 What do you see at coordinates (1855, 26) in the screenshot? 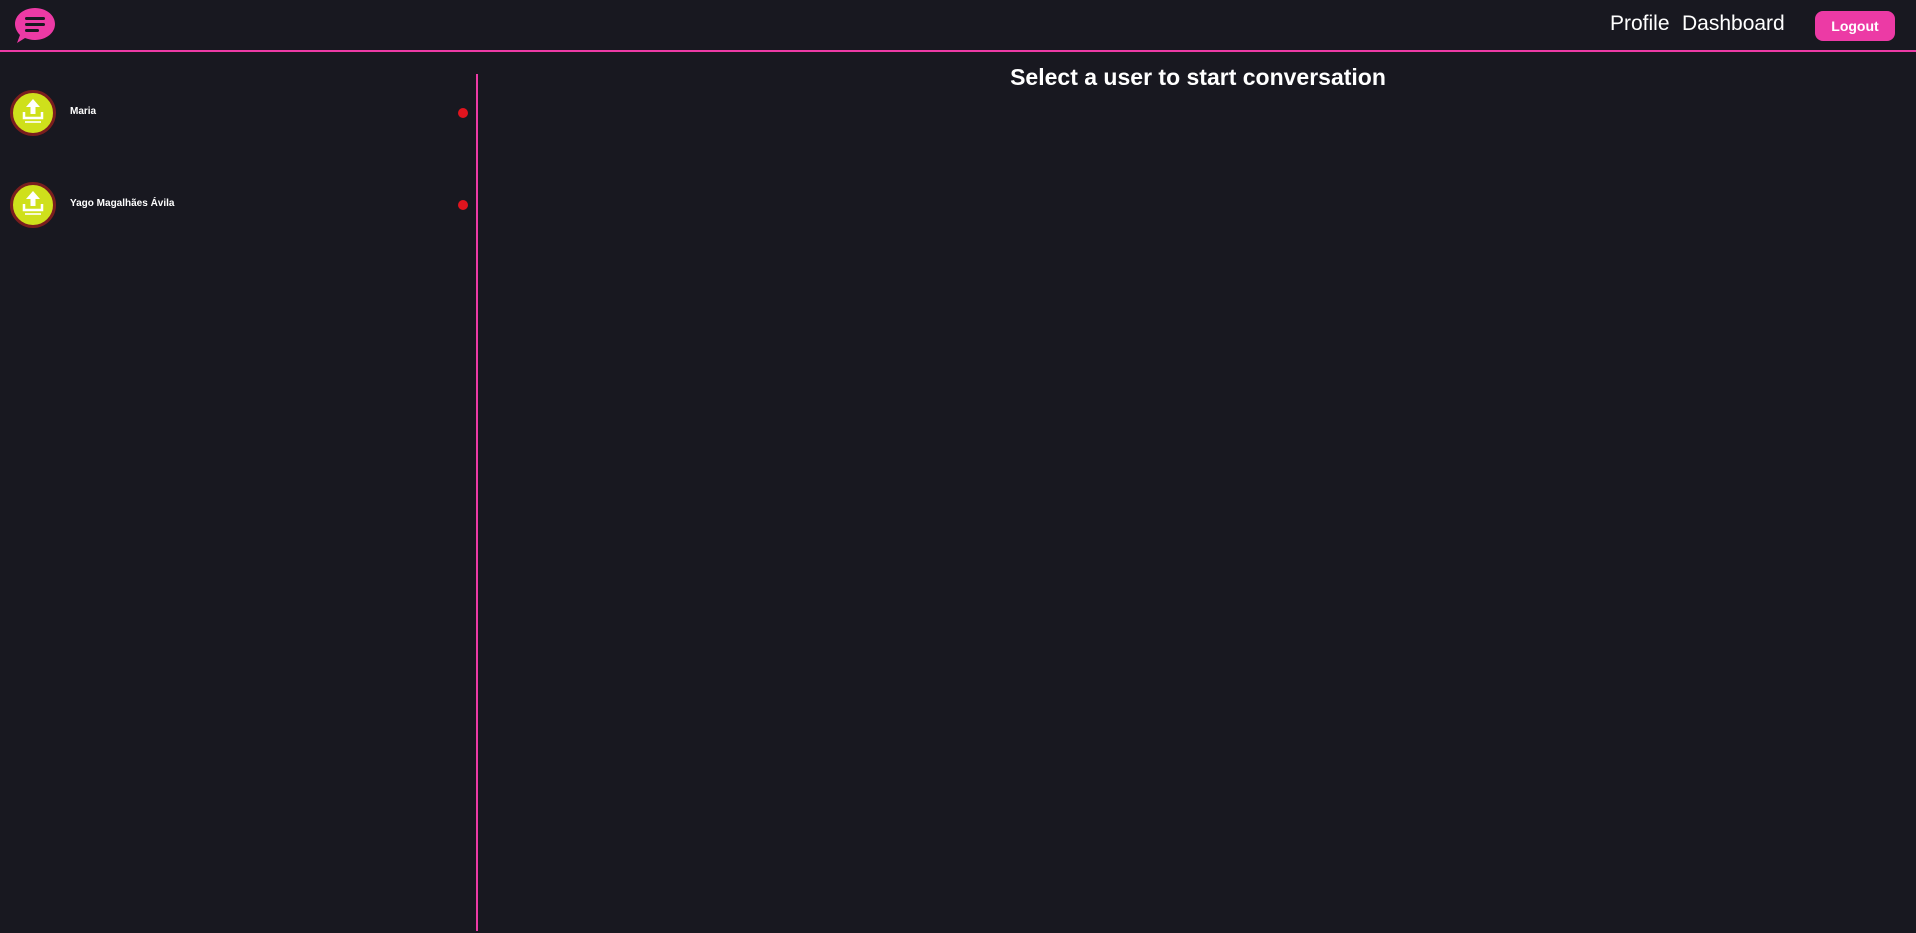
I see `logout-button: Logout` at bounding box center [1855, 26].